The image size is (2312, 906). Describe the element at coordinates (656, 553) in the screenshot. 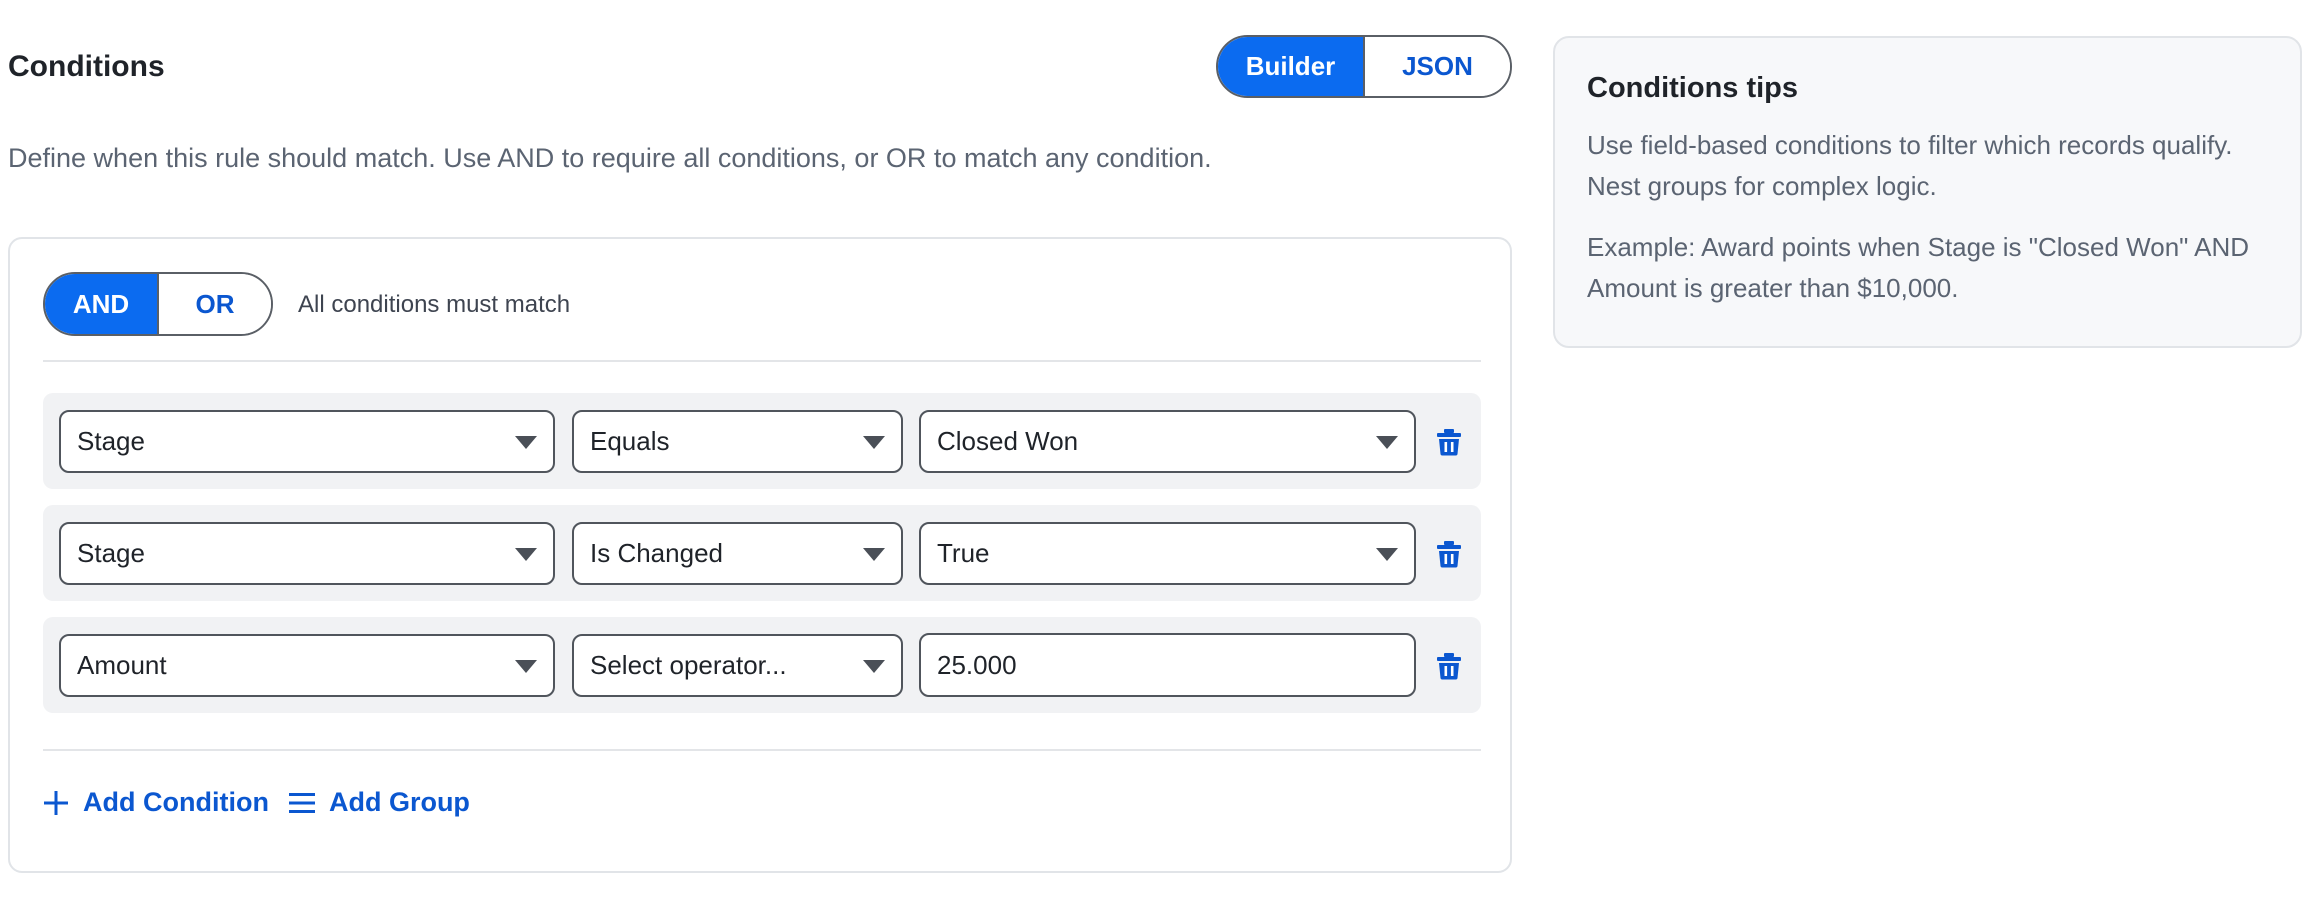

I see `operator-select-value: Is Changed` at that location.